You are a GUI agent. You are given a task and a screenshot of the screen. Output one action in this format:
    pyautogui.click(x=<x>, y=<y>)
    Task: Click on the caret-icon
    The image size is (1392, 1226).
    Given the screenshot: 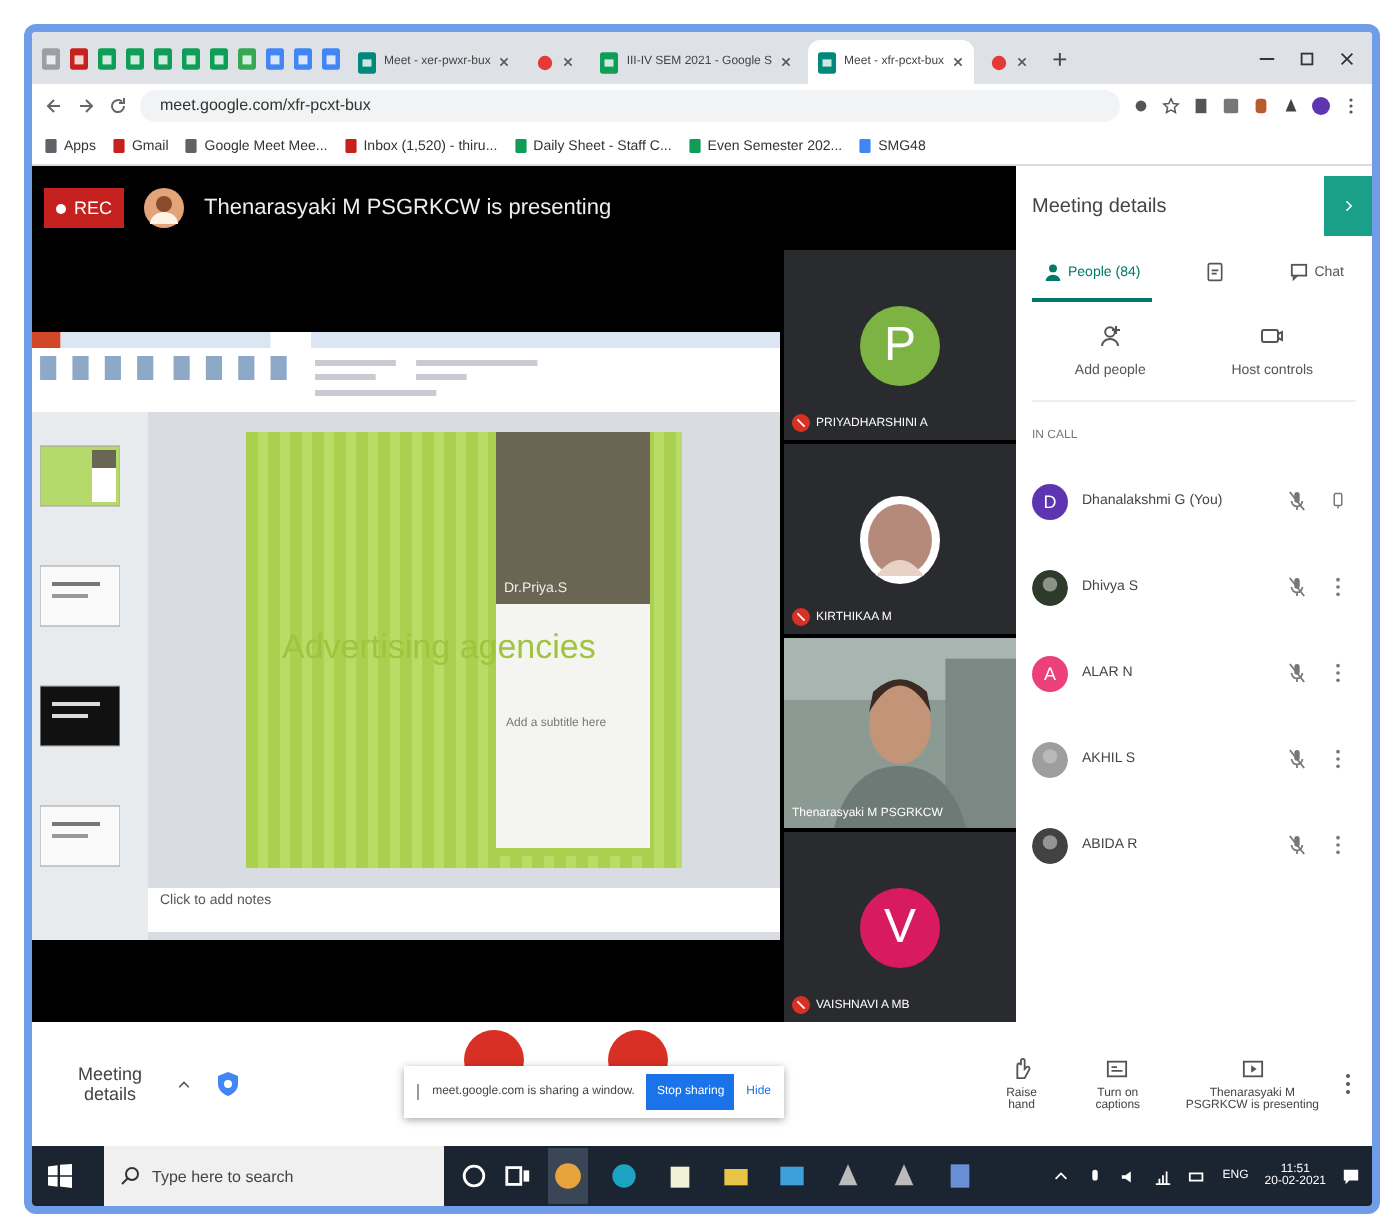 What is the action you would take?
    pyautogui.click(x=184, y=1084)
    